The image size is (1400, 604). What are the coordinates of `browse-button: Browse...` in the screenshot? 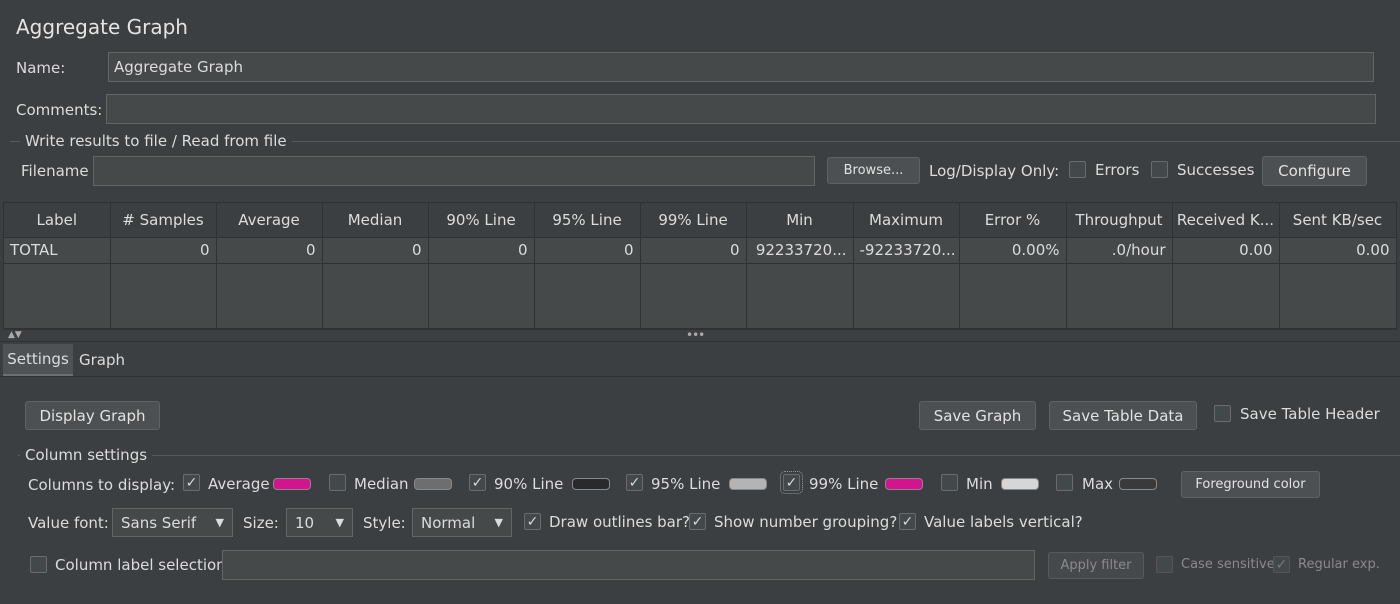 It's located at (873, 170).